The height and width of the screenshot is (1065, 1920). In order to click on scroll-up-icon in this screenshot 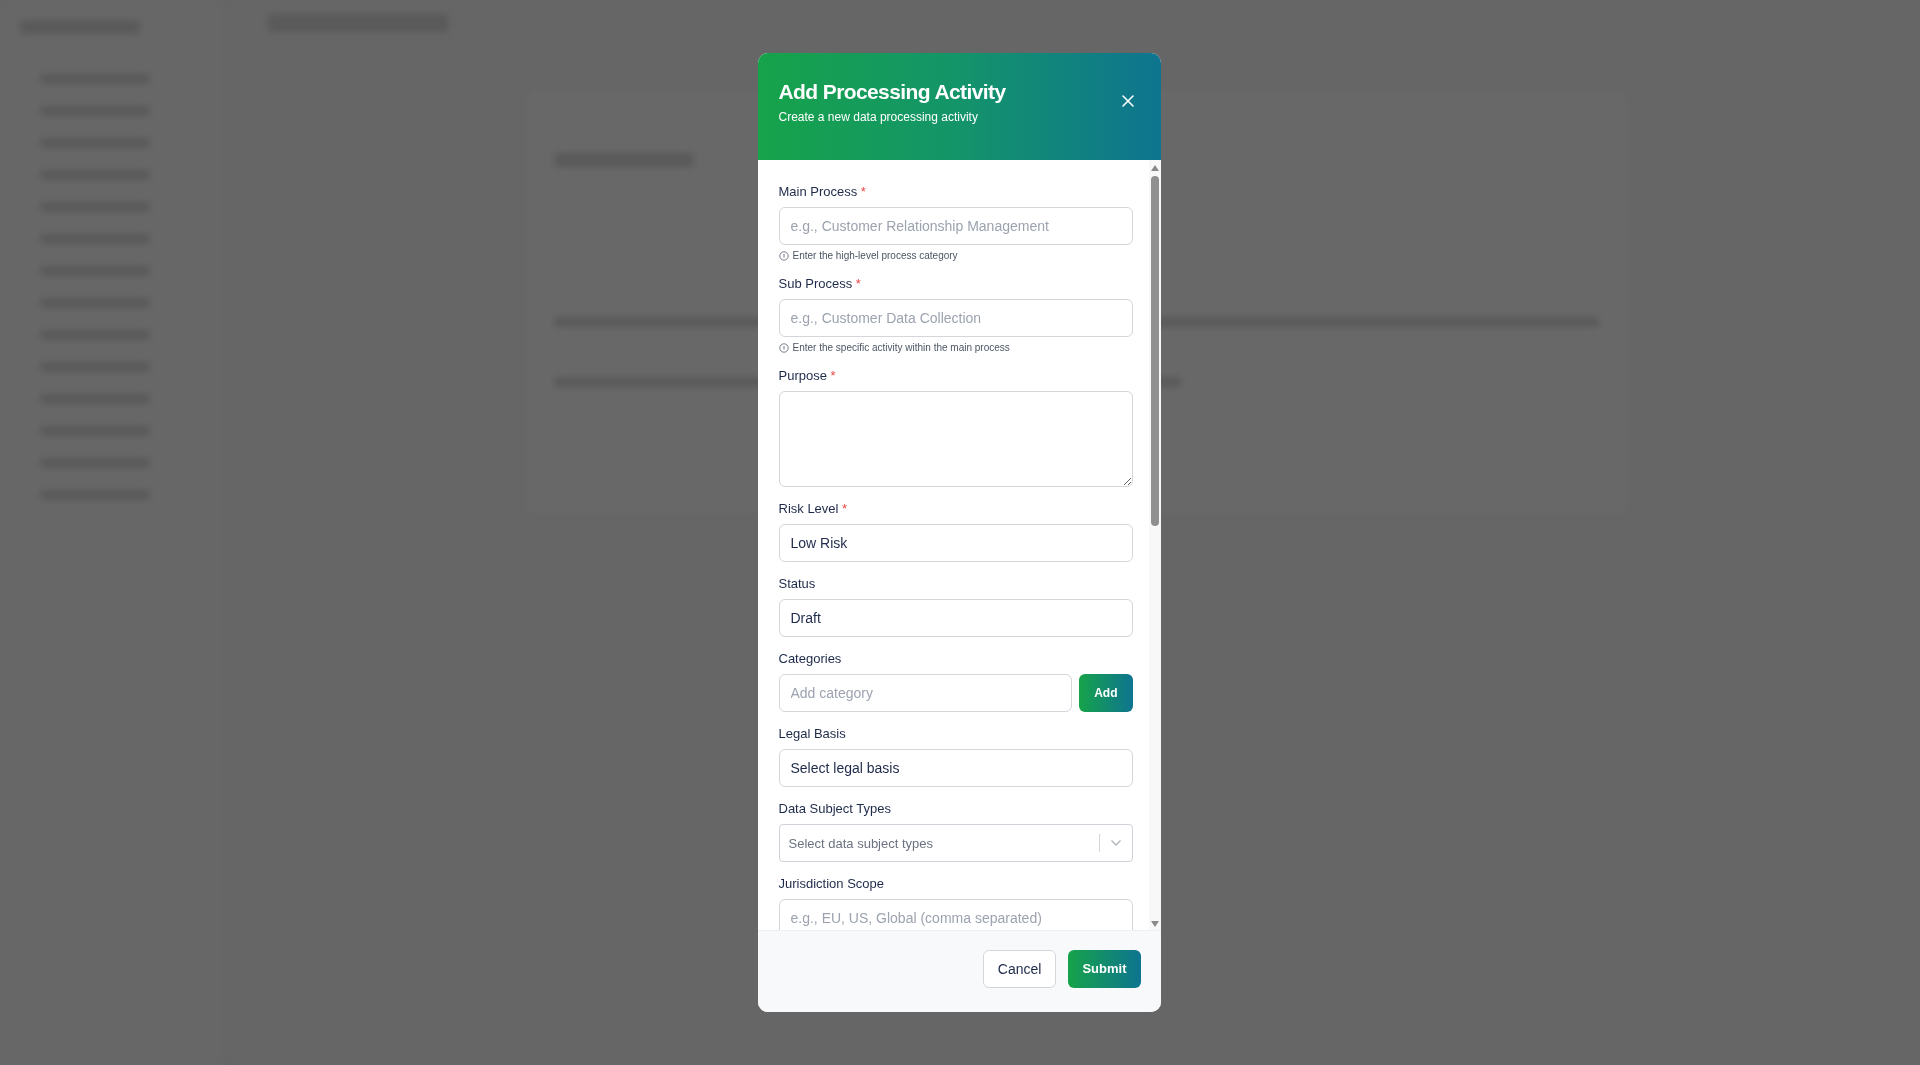, I will do `click(1154, 168)`.